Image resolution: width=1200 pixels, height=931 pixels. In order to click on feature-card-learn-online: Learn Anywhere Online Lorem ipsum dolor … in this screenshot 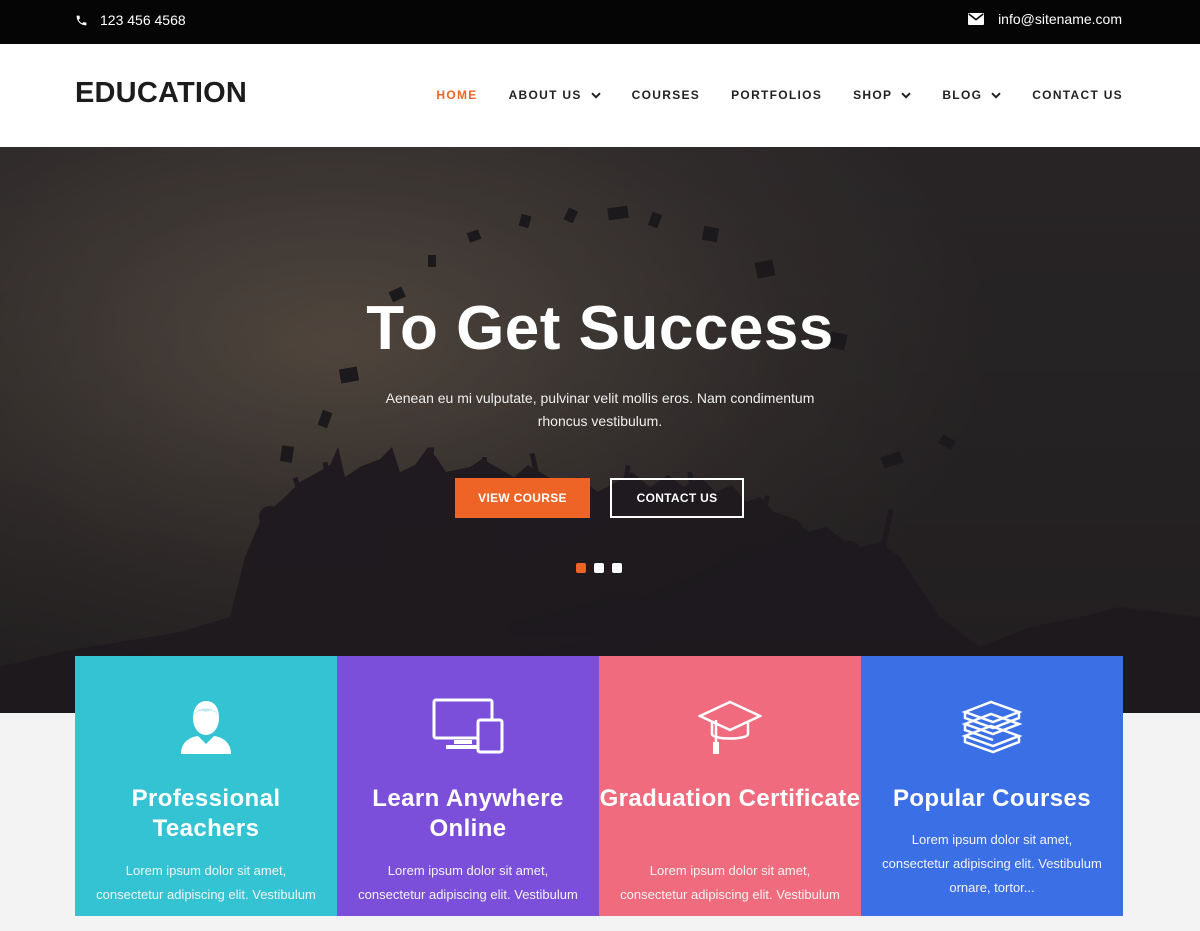, I will do `click(468, 791)`.